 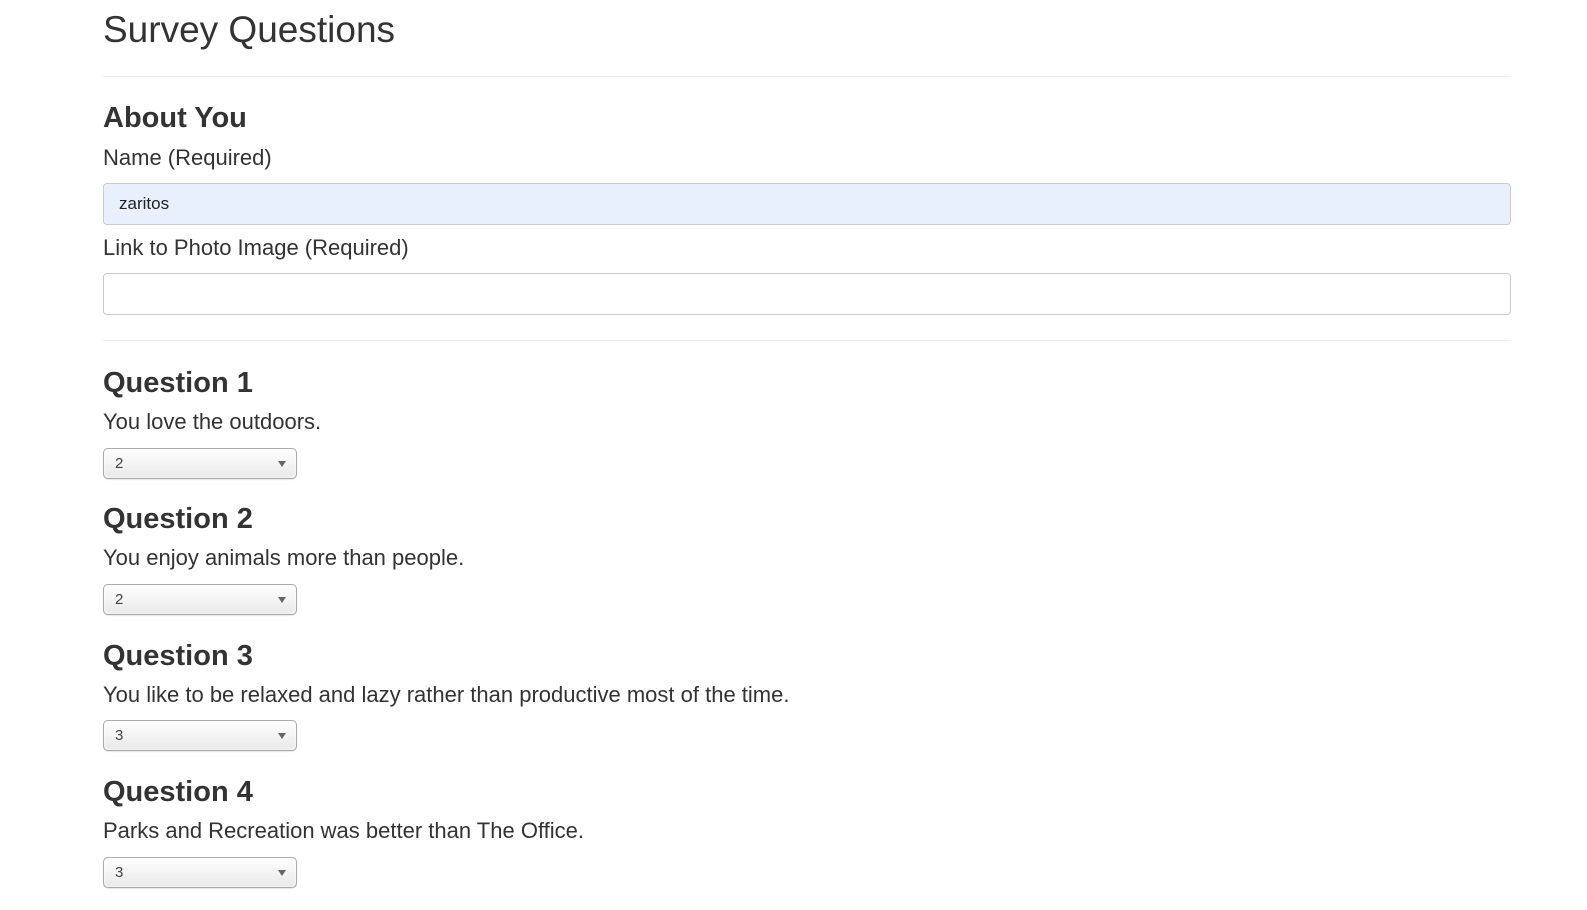 What do you see at coordinates (200, 599) in the screenshot?
I see `question-2-select: 2` at bounding box center [200, 599].